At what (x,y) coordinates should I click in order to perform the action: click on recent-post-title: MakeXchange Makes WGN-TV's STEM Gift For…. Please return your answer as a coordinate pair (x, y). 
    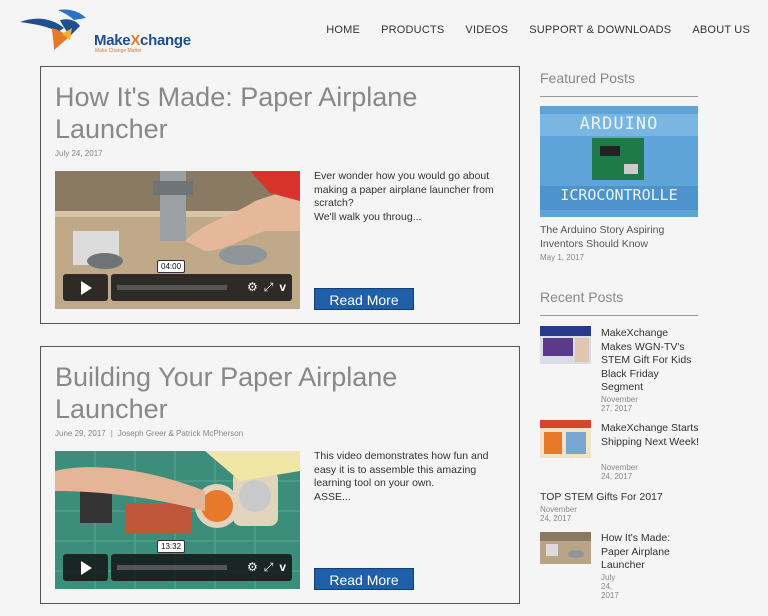
    Looking at the image, I should click on (651, 361).